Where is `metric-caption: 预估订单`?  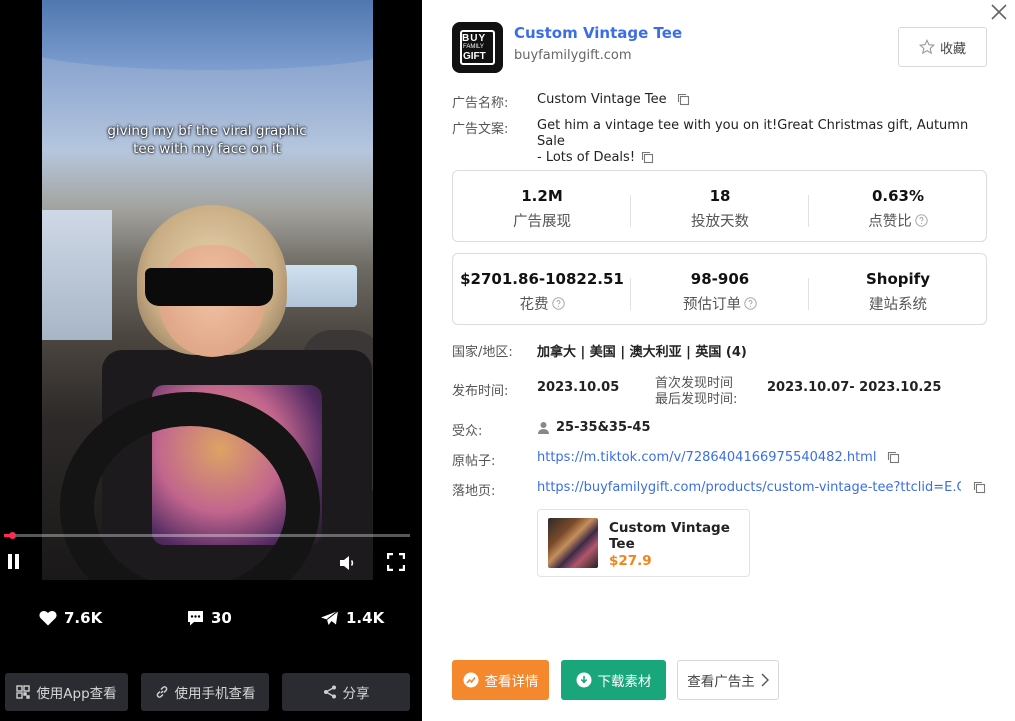
metric-caption: 预估订单 is located at coordinates (712, 305).